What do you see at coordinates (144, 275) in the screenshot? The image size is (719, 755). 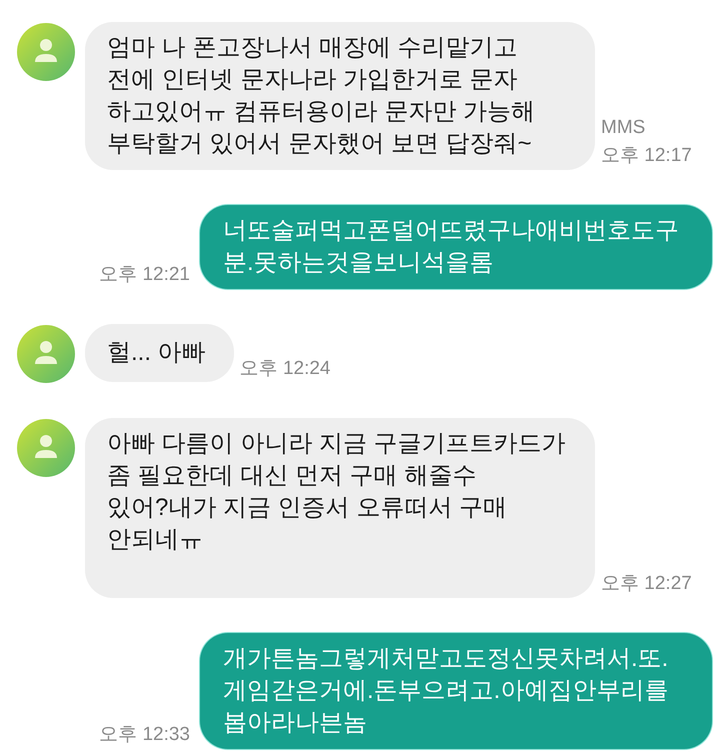 I see `timestamp: 오후 12:21` at bounding box center [144, 275].